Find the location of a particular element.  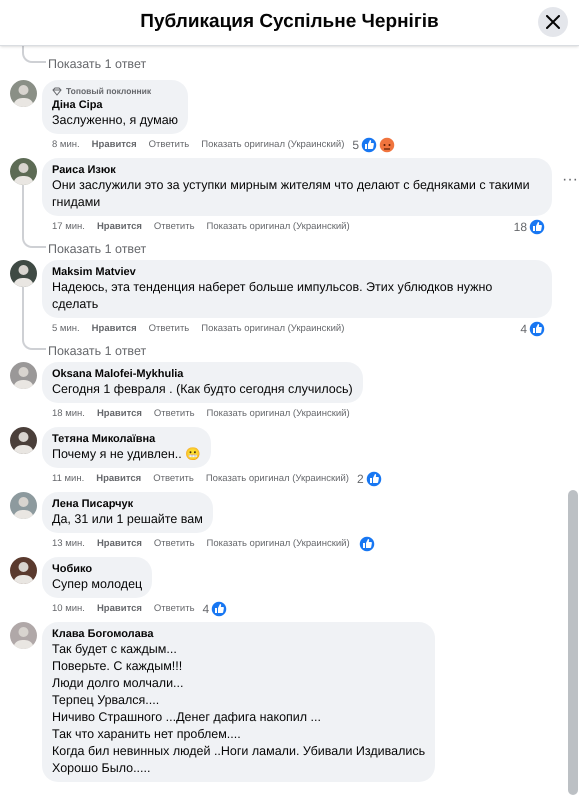

reaction-count: 5 is located at coordinates (356, 145).